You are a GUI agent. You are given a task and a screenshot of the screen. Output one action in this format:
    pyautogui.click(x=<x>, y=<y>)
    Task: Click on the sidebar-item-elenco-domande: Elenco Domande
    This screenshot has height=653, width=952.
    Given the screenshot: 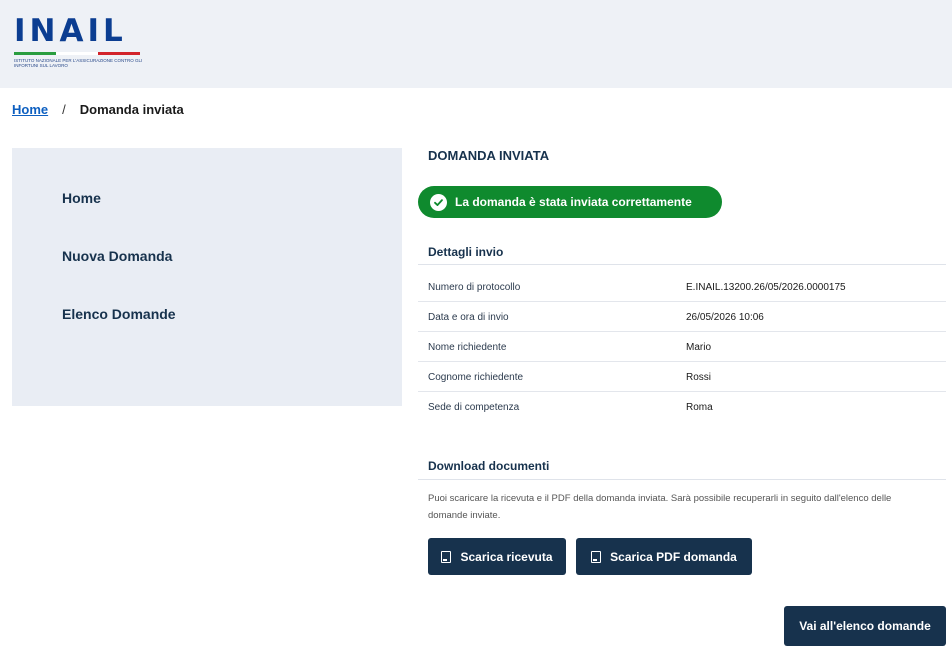 What is the action you would take?
    pyautogui.click(x=119, y=314)
    